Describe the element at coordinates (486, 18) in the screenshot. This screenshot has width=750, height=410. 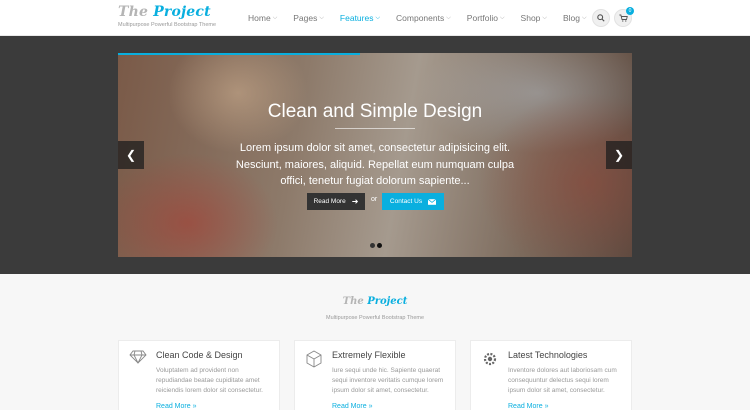
I see `nav-item-portfolio: Portfolio ⌵` at that location.